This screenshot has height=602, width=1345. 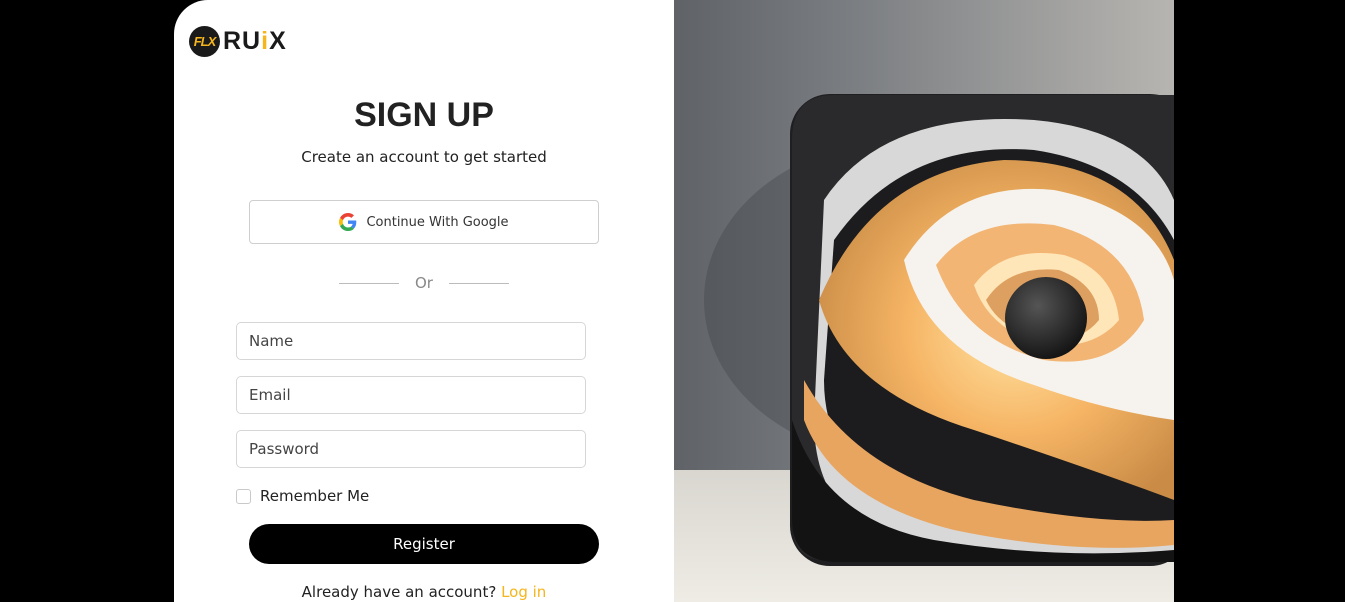 What do you see at coordinates (399, 592) in the screenshot?
I see `login-prompt-text: Already have an account?` at bounding box center [399, 592].